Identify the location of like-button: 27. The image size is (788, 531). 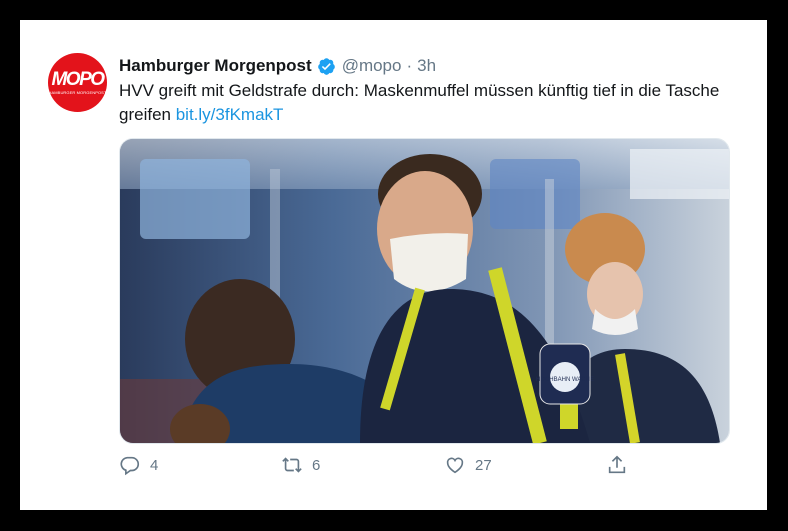
(468, 465).